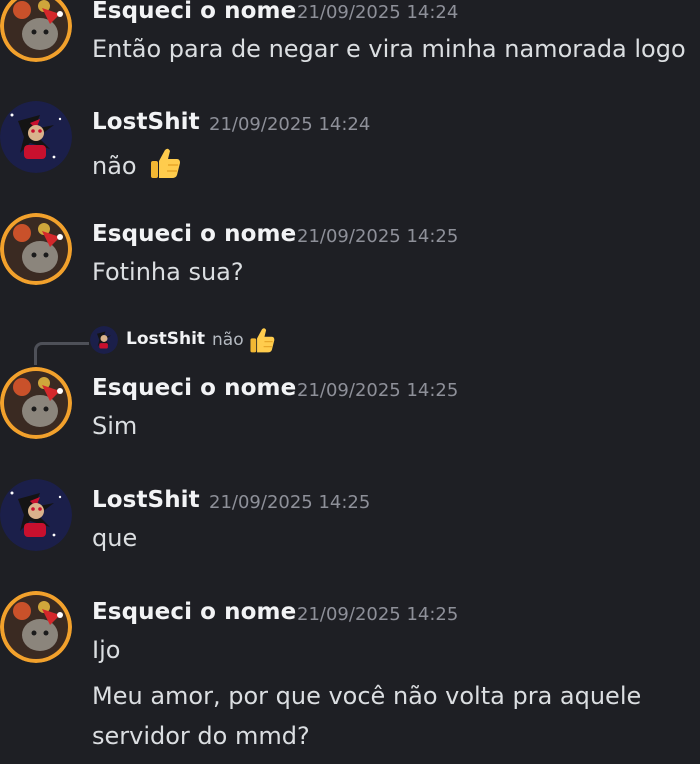 The height and width of the screenshot is (764, 700). Describe the element at coordinates (115, 426) in the screenshot. I see `message-text: Sim` at that location.